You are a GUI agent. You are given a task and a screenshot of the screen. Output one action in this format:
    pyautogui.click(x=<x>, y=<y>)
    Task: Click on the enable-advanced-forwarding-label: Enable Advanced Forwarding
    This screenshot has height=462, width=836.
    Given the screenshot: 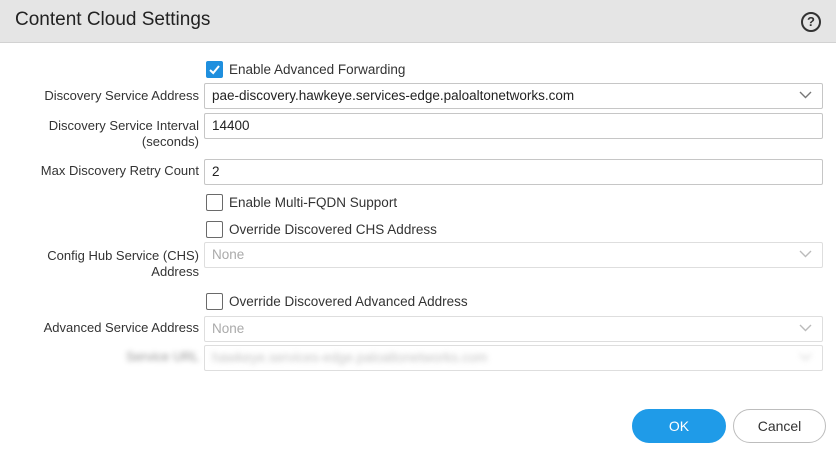 What is the action you would take?
    pyautogui.click(x=317, y=69)
    